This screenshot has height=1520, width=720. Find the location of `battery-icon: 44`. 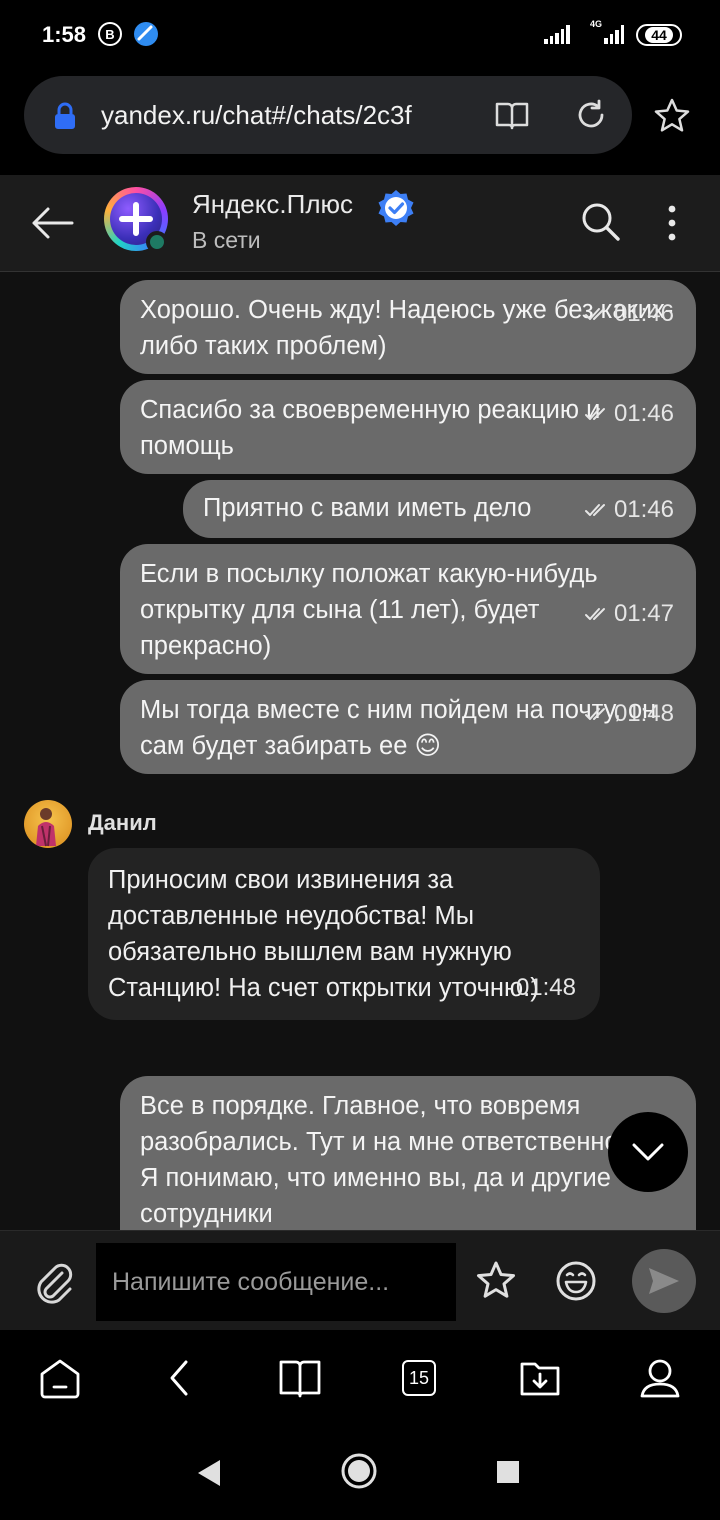

battery-icon: 44 is located at coordinates (659, 35).